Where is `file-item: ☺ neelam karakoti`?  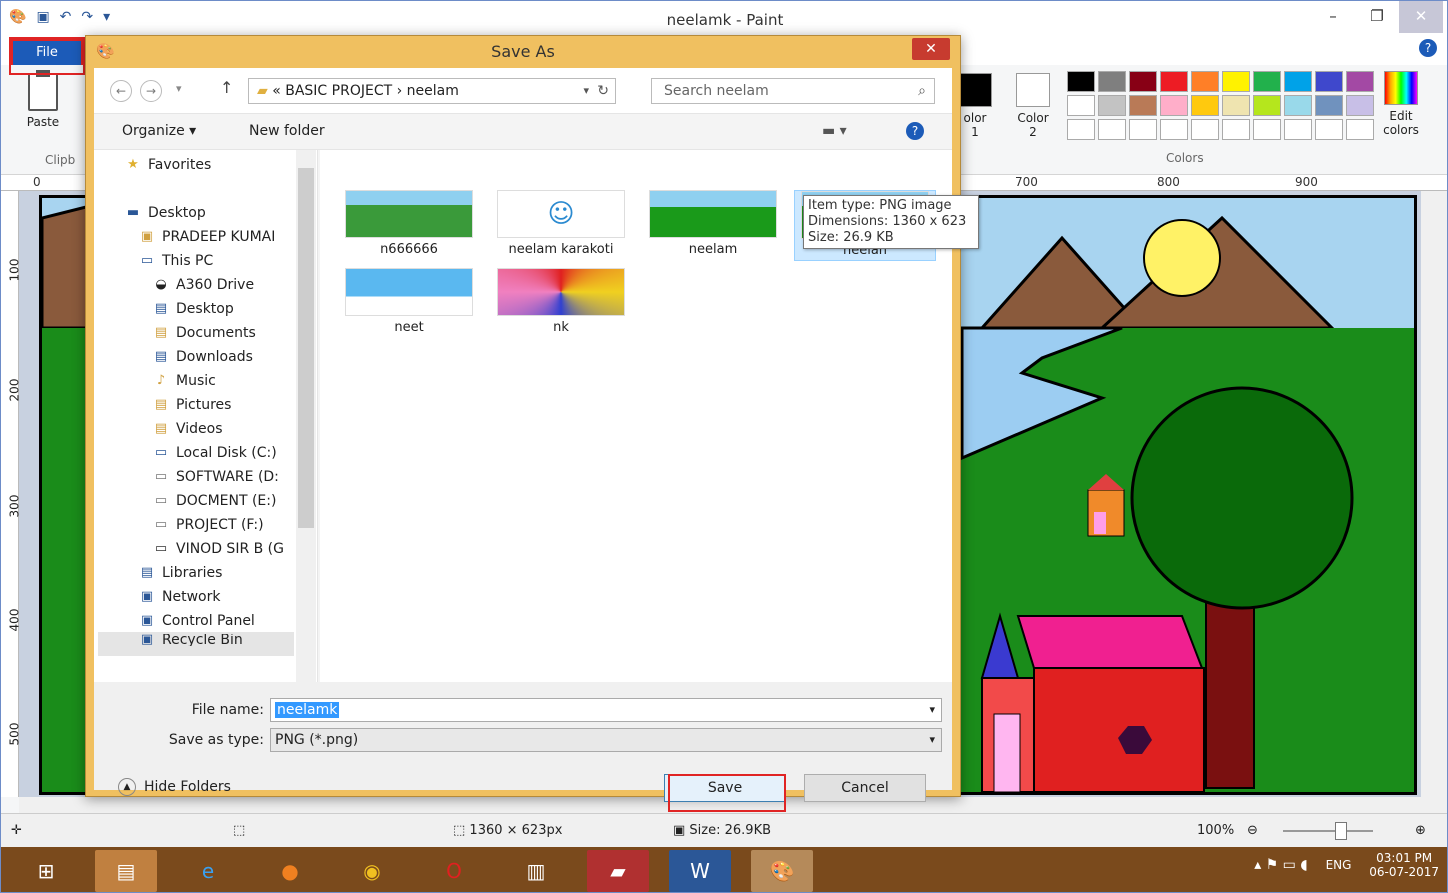
file-item: ☺ neelam karakoti is located at coordinates (561, 223).